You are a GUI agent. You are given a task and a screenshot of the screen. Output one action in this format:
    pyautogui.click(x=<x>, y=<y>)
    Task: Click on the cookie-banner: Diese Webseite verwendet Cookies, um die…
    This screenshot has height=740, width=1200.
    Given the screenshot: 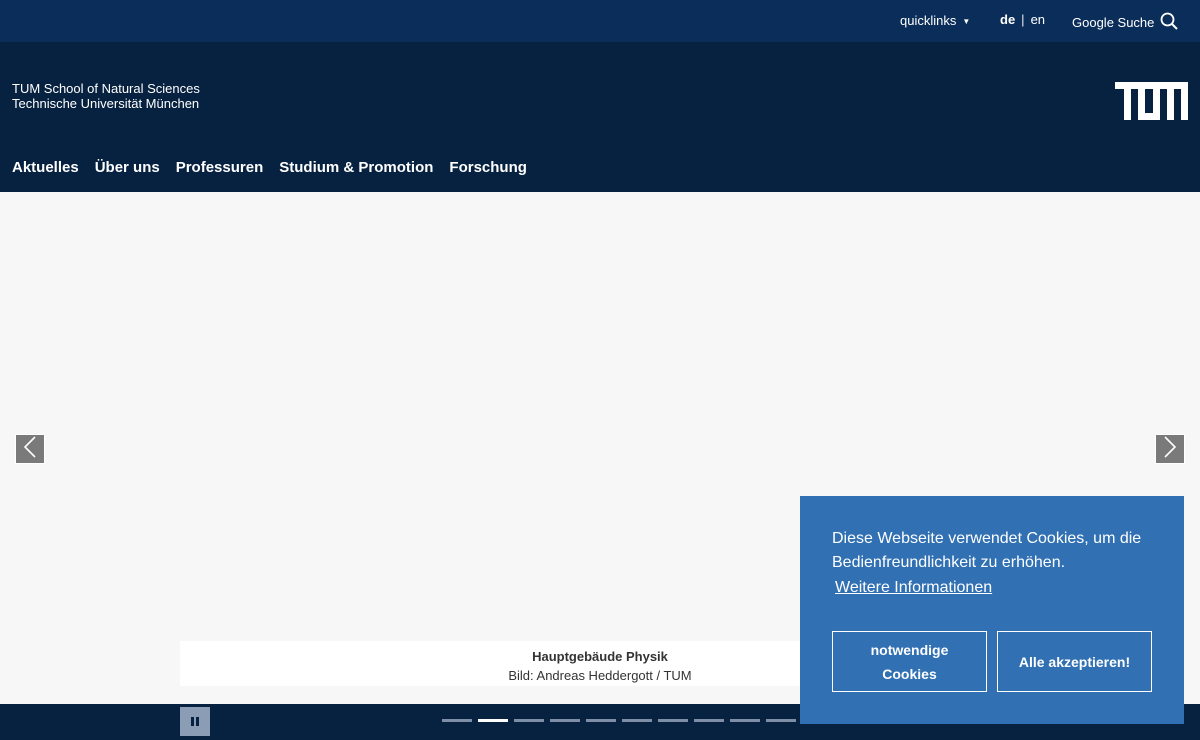 What is the action you would take?
    pyautogui.click(x=992, y=610)
    